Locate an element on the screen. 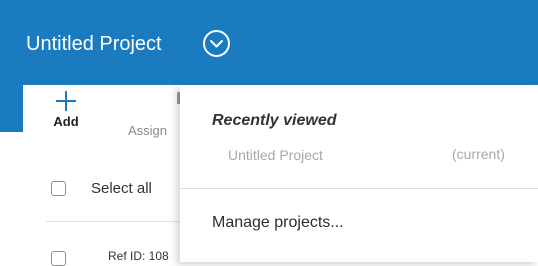 This screenshot has height=266, width=538. project-switcher-button is located at coordinates (216, 43).